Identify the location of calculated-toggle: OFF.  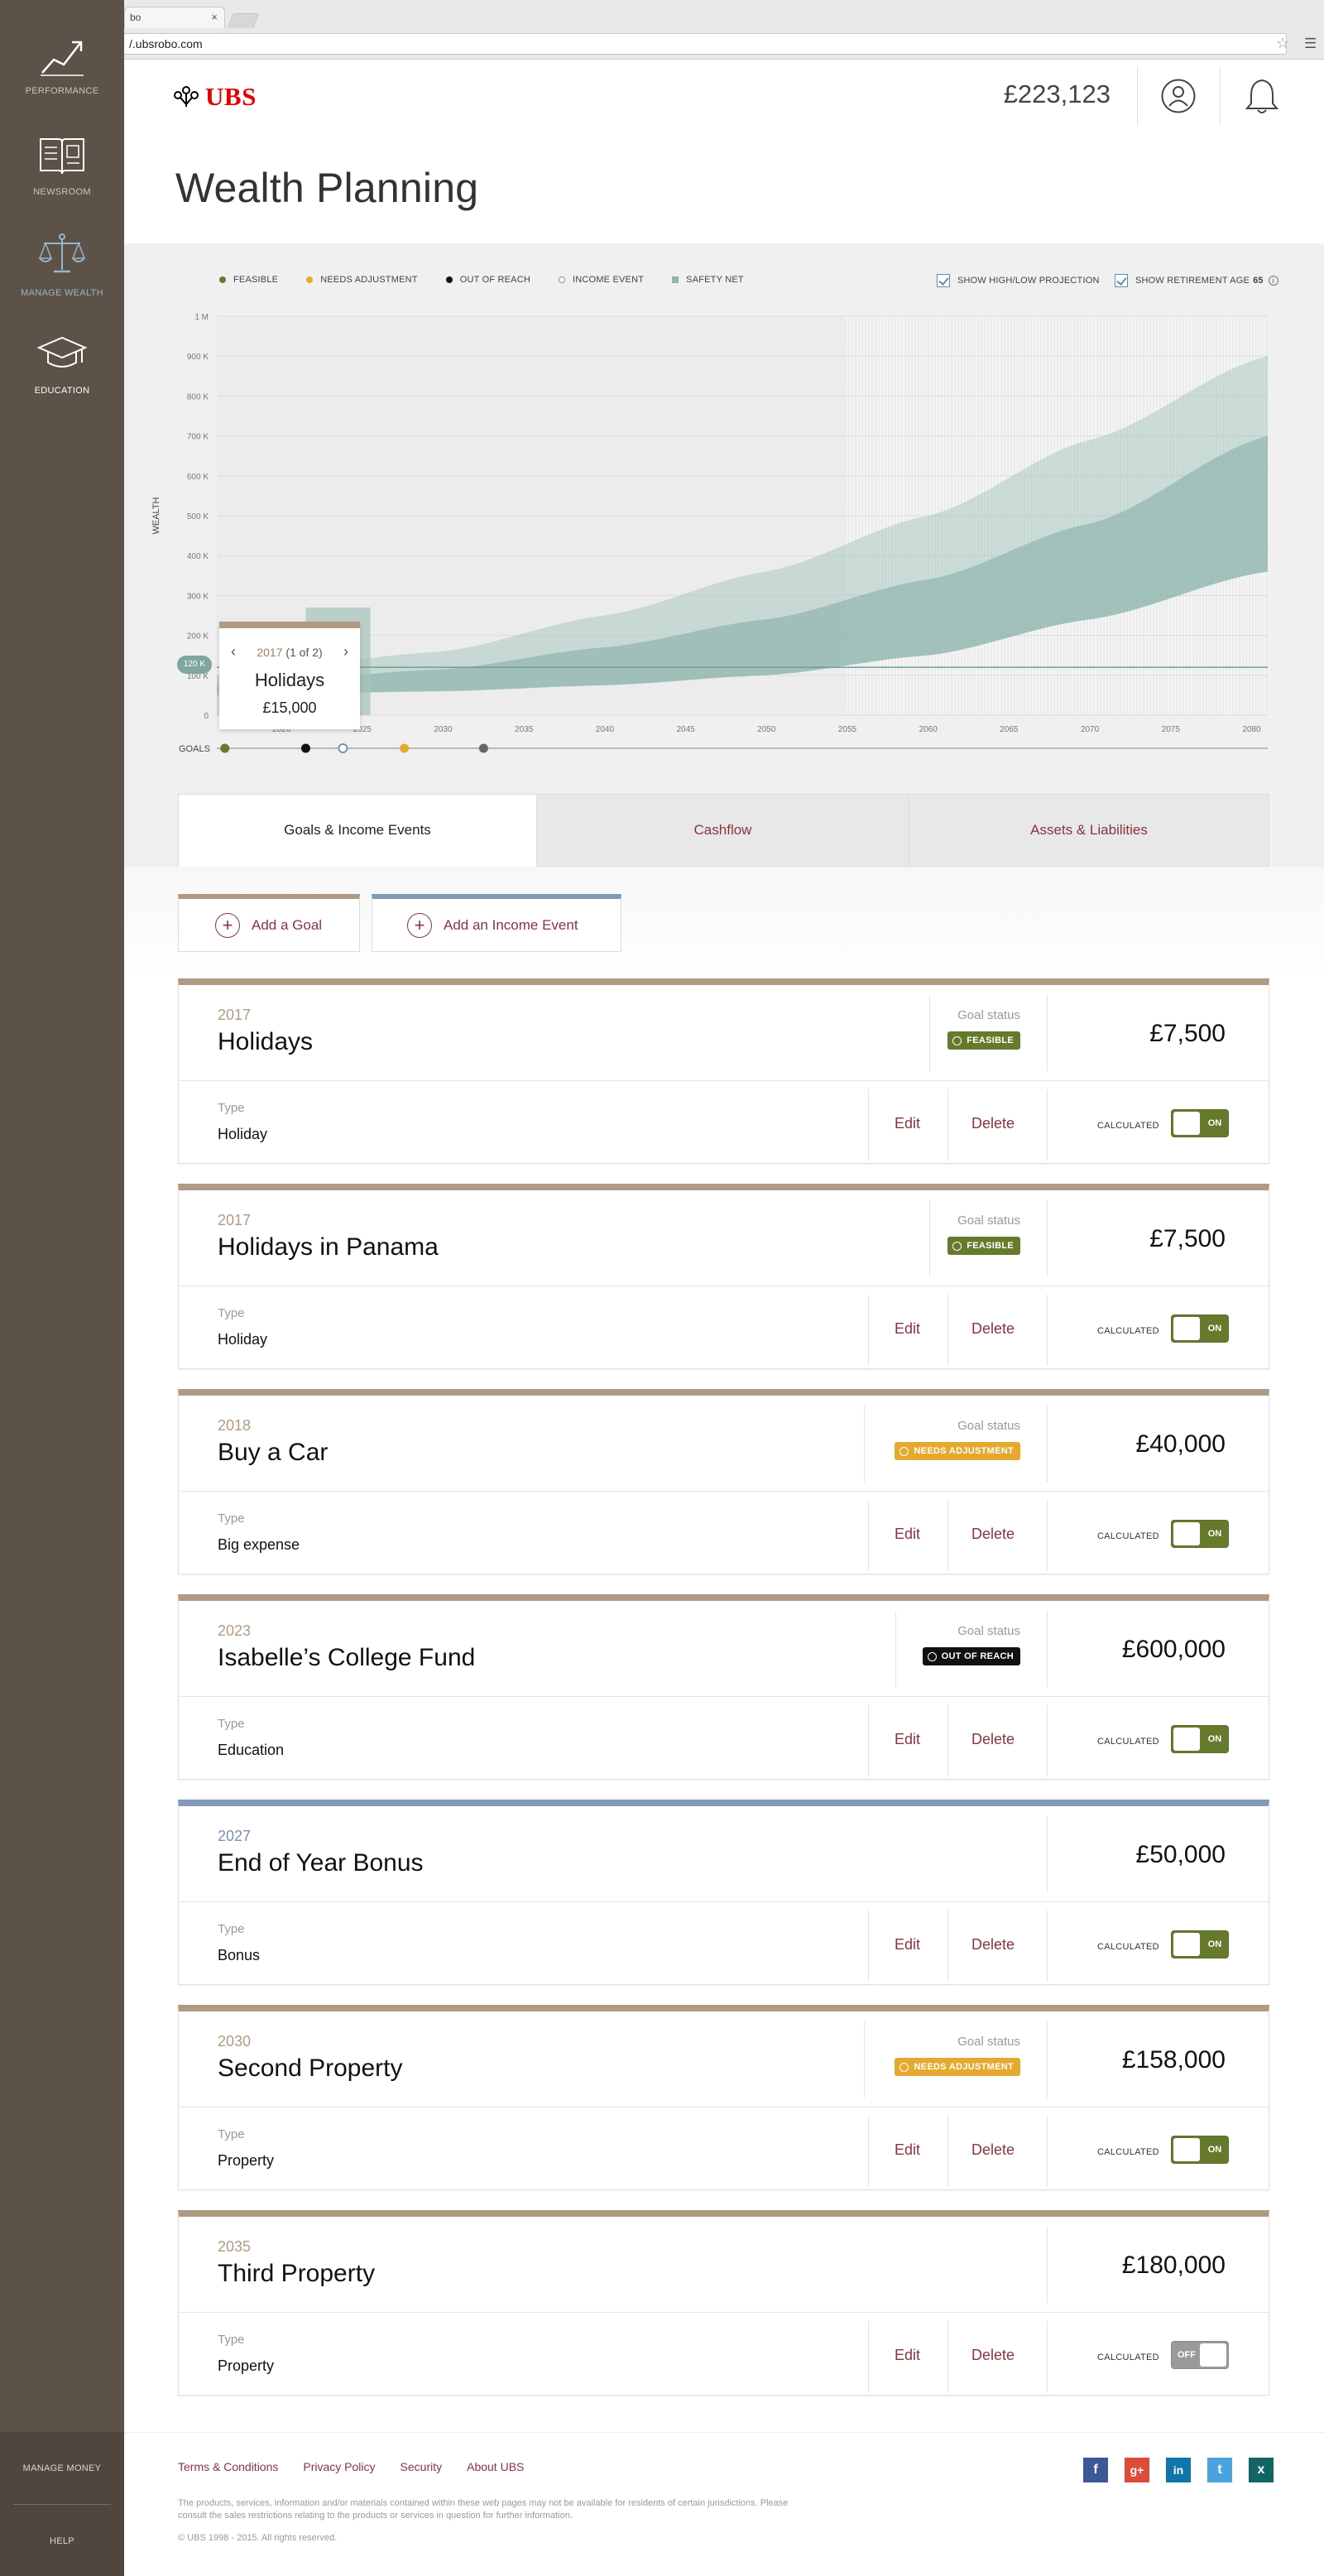
(1200, 2355).